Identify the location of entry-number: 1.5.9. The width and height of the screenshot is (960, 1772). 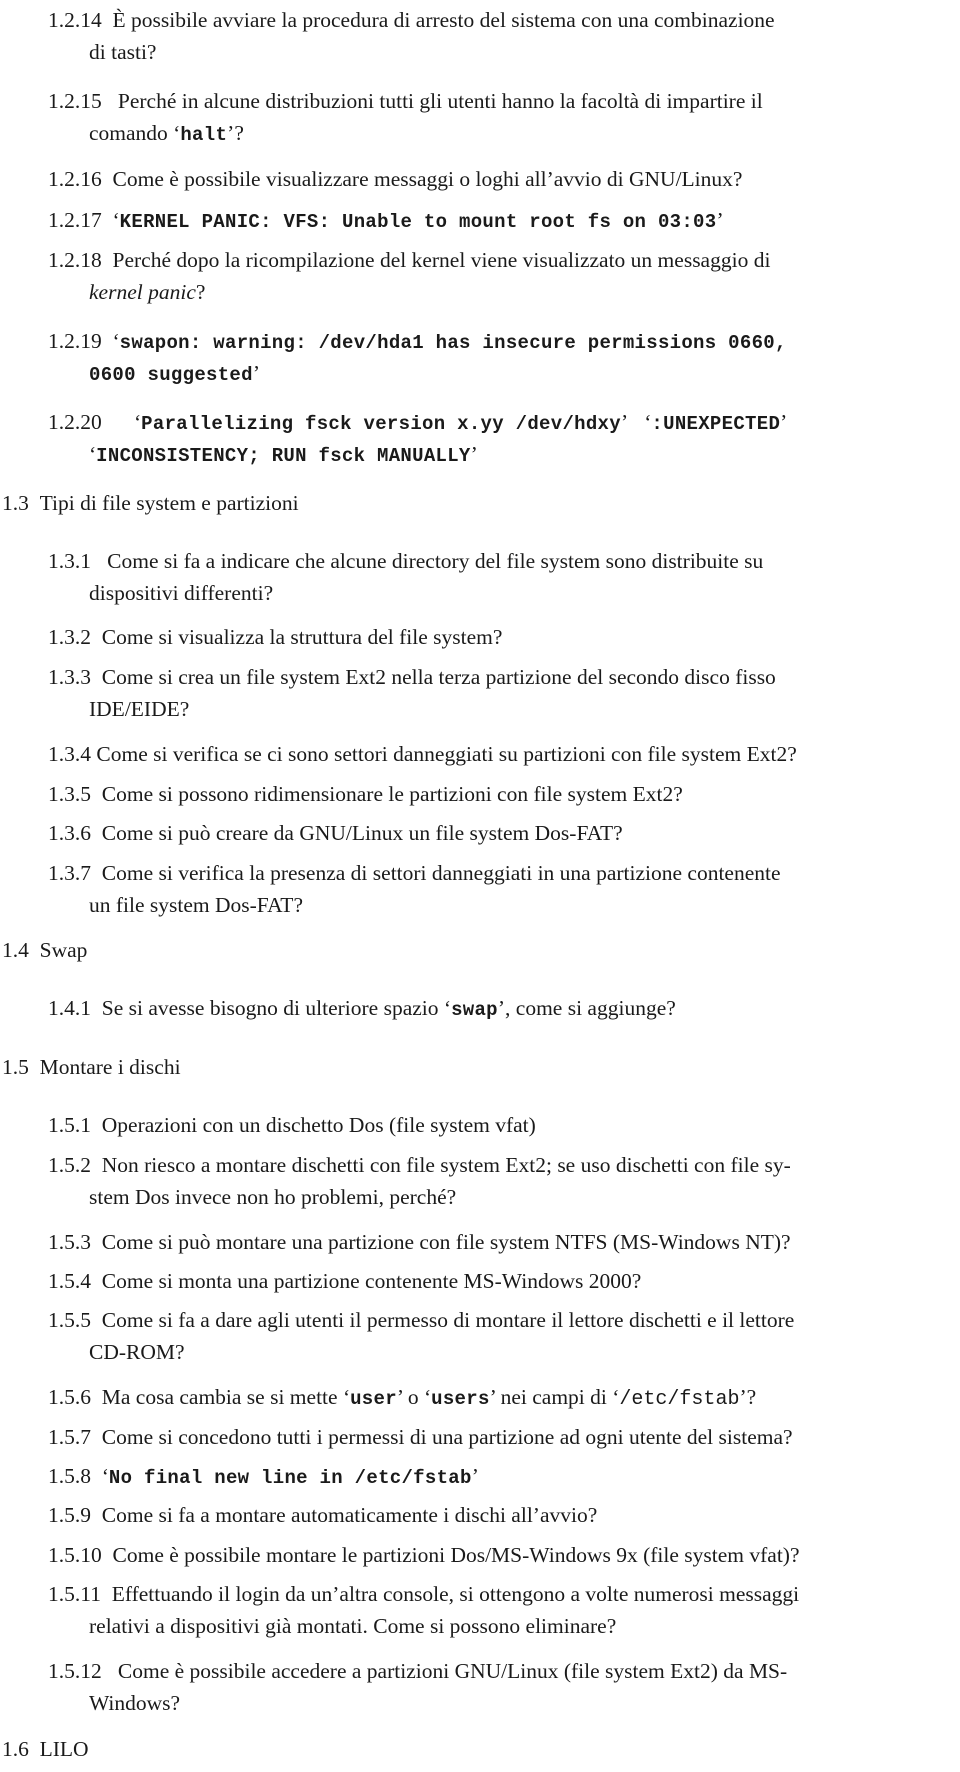
(69, 1515).